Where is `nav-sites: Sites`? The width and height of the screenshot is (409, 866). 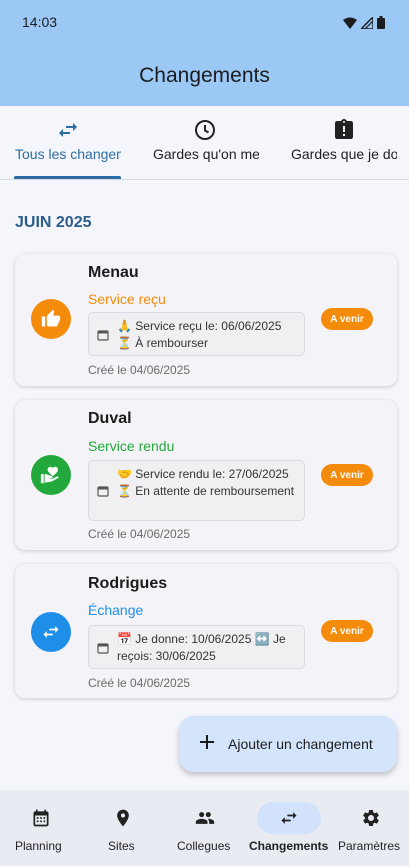
nav-sites: Sites is located at coordinates (123, 828).